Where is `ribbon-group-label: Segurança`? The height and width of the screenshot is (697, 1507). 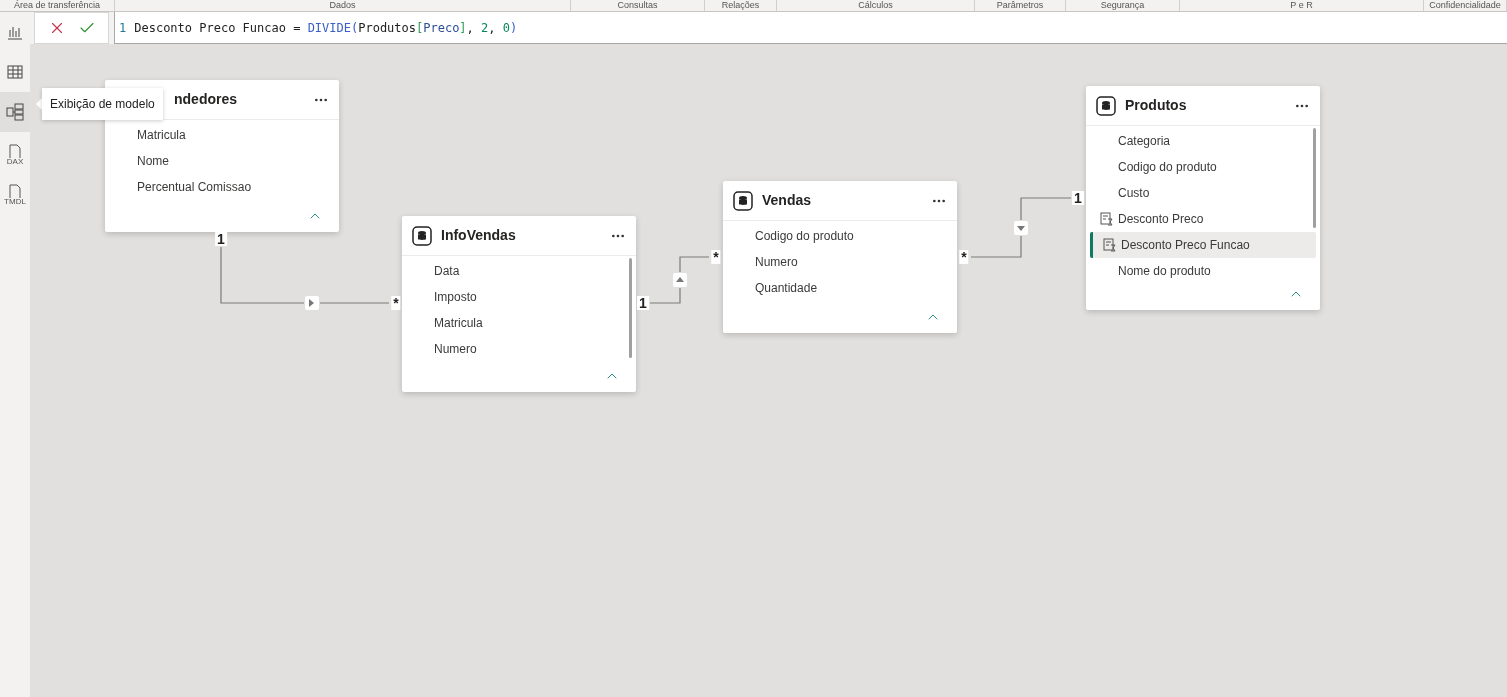
ribbon-group-label: Segurança is located at coordinates (1123, 5).